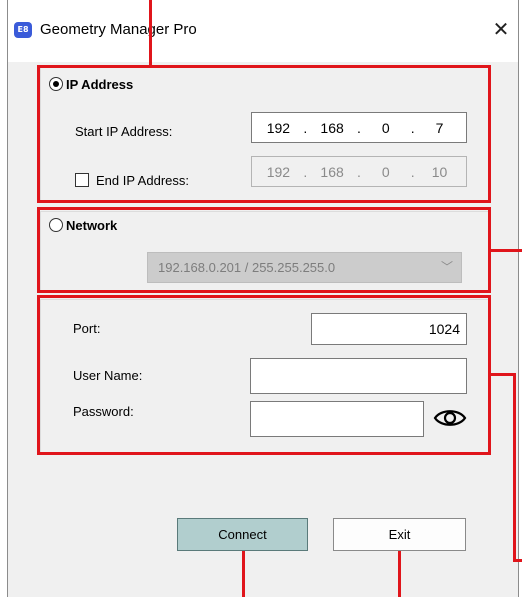  Describe the element at coordinates (23, 30) in the screenshot. I see `app-logo-icon: E8` at that location.